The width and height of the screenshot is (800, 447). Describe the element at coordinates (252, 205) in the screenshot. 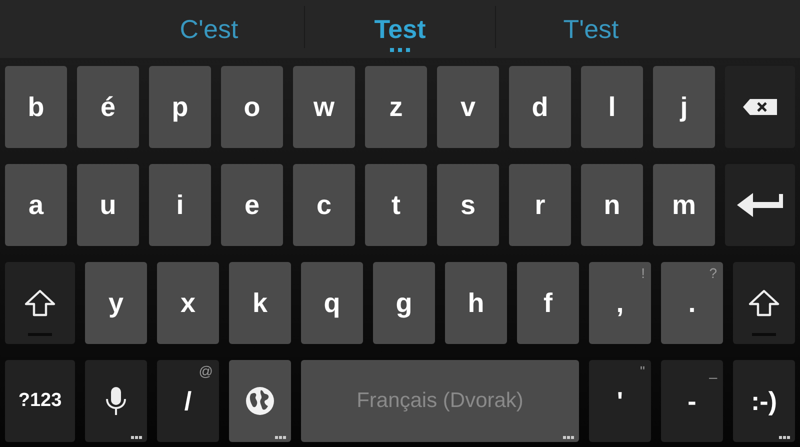

I see `key: e` at that location.